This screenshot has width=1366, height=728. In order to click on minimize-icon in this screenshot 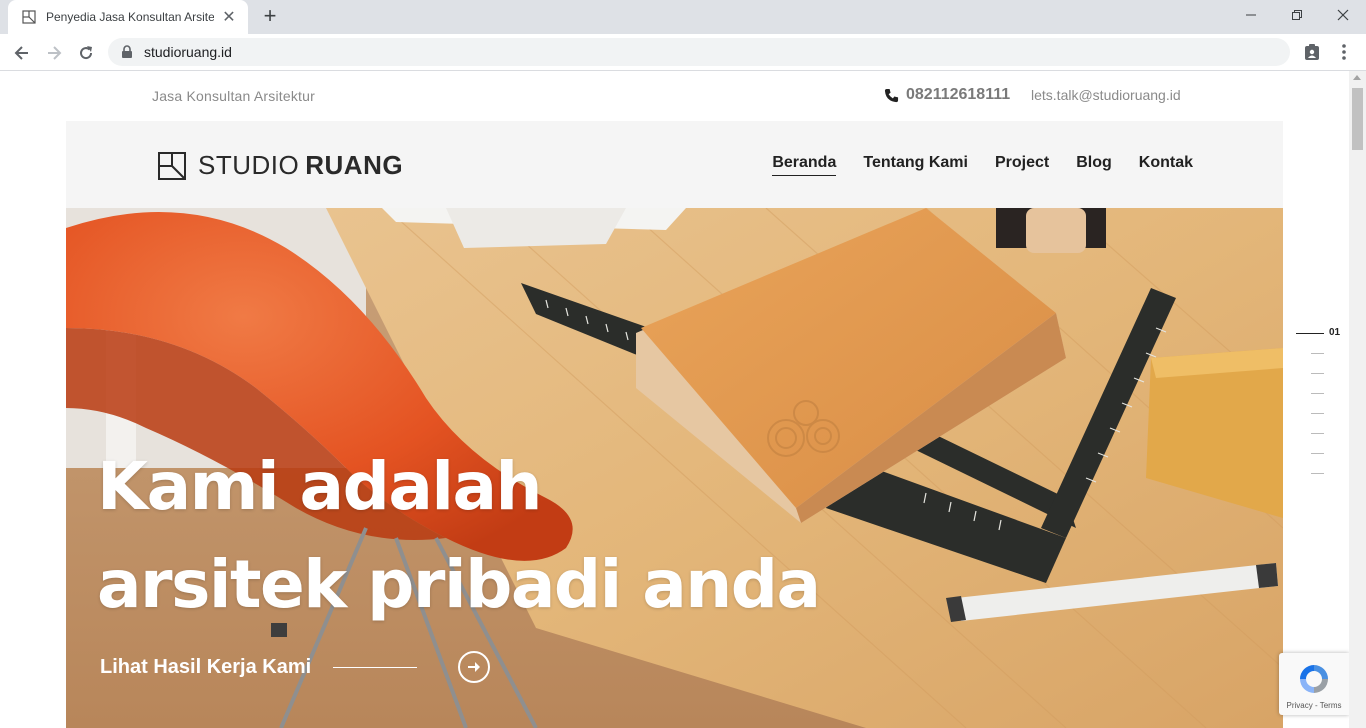, I will do `click(1251, 15)`.